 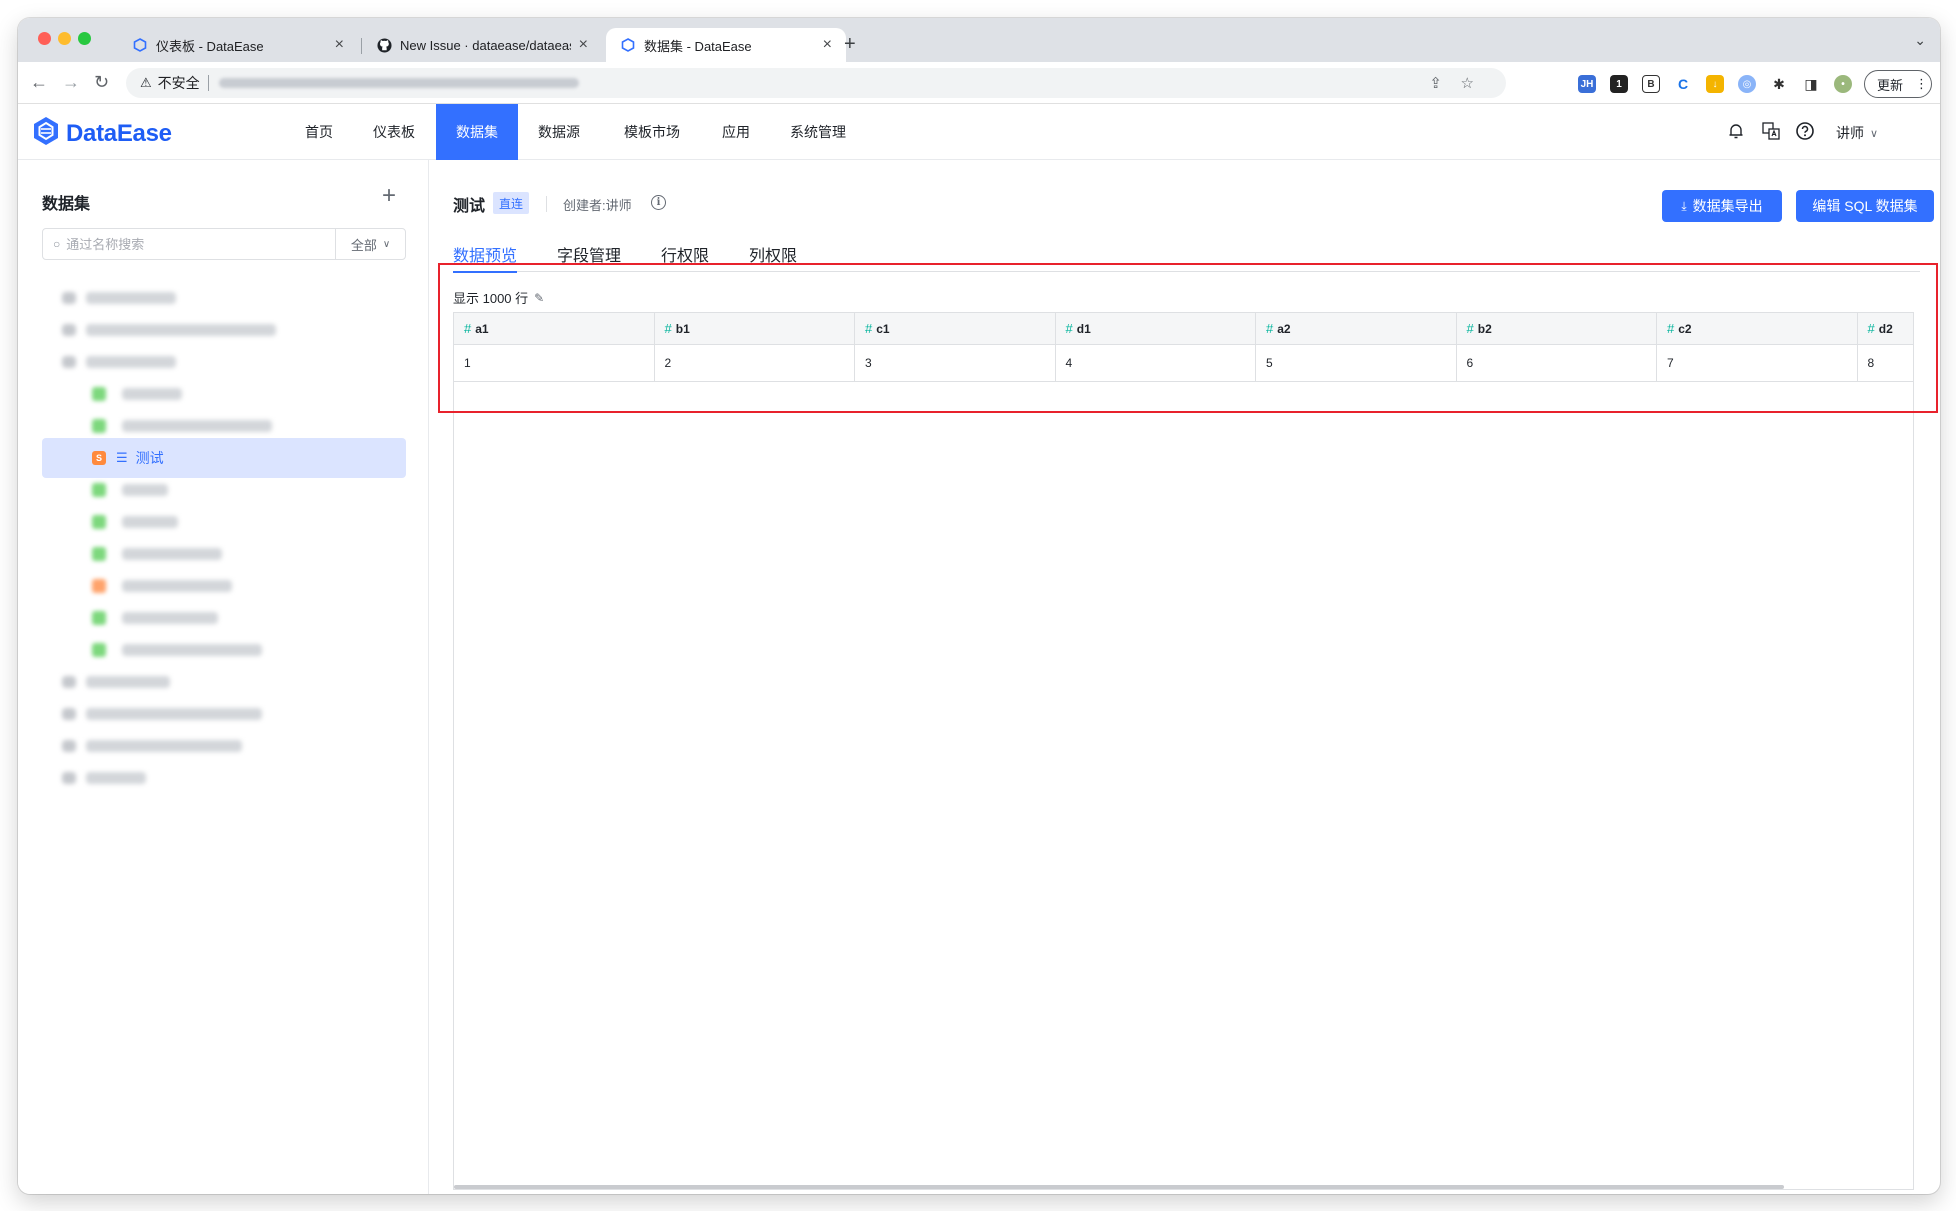 I want to click on tab-row-permission: 行权限, so click(x=685, y=254).